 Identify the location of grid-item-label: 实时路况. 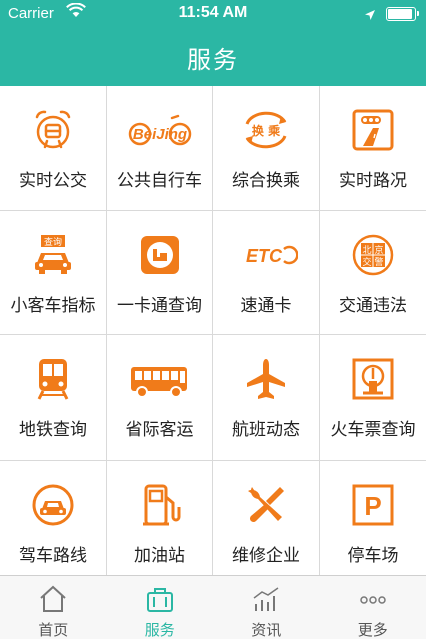
(373, 181).